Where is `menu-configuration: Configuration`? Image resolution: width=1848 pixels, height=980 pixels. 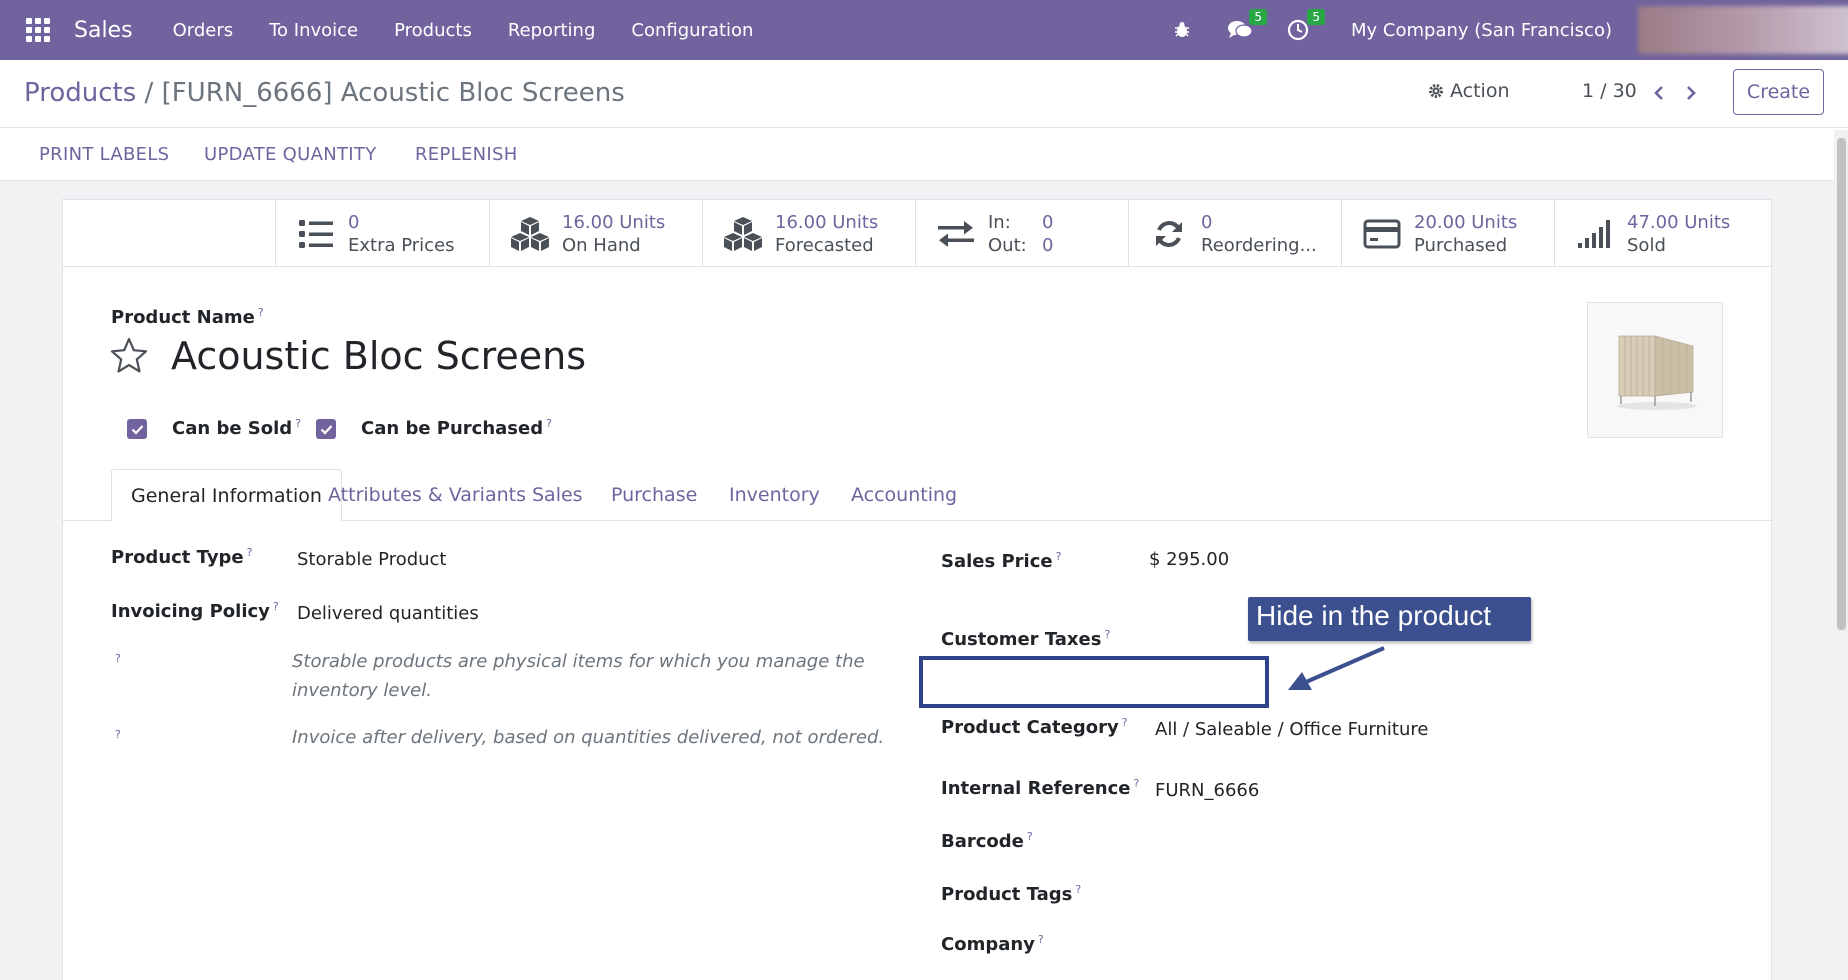 menu-configuration: Configuration is located at coordinates (692, 30).